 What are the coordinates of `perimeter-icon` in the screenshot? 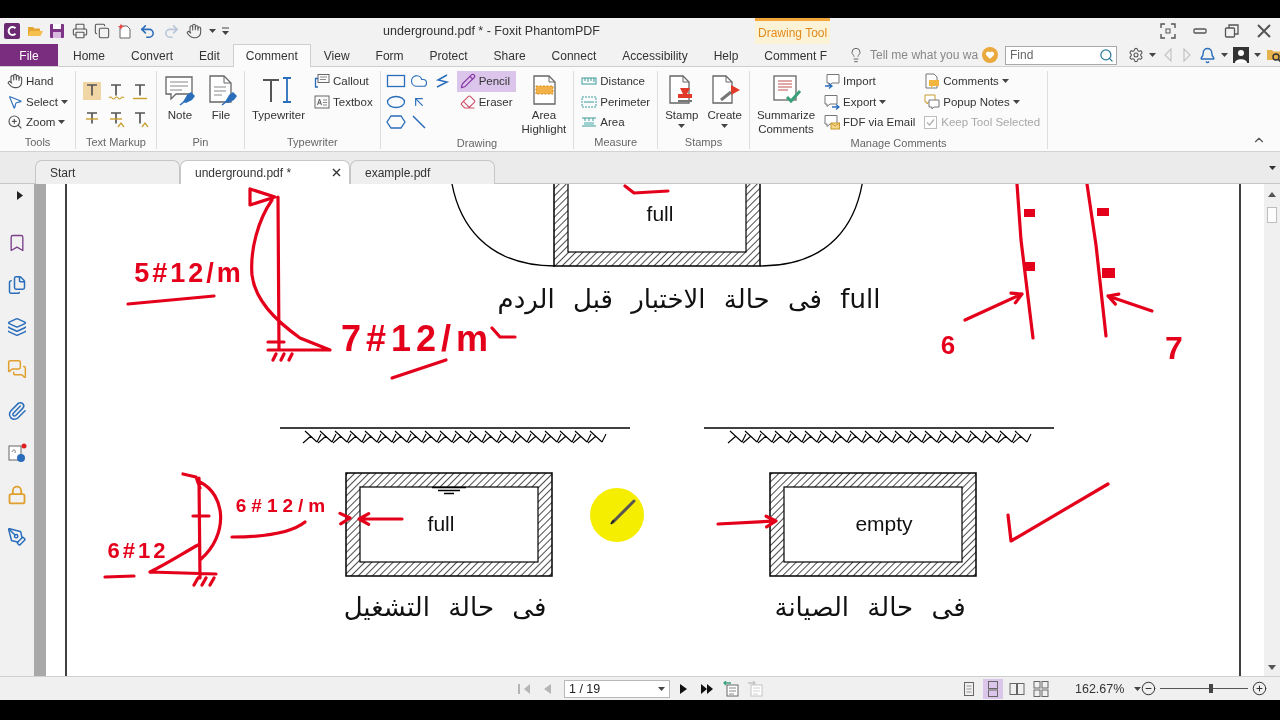 It's located at (589, 101).